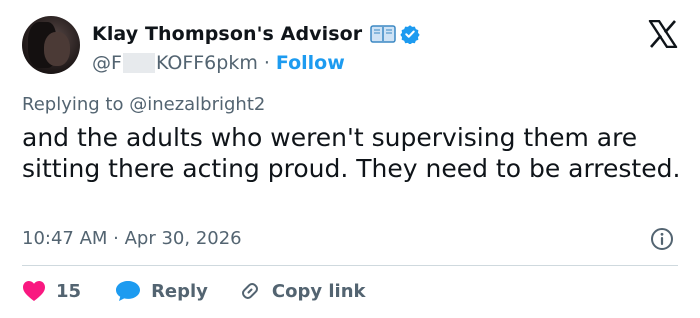 Image resolution: width=700 pixels, height=318 pixels. Describe the element at coordinates (207, 63) in the screenshot. I see `handle-suffix: KOFF6pkm` at that location.